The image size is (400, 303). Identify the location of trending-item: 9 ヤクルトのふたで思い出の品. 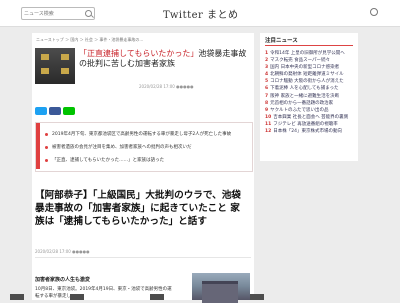
(310, 110).